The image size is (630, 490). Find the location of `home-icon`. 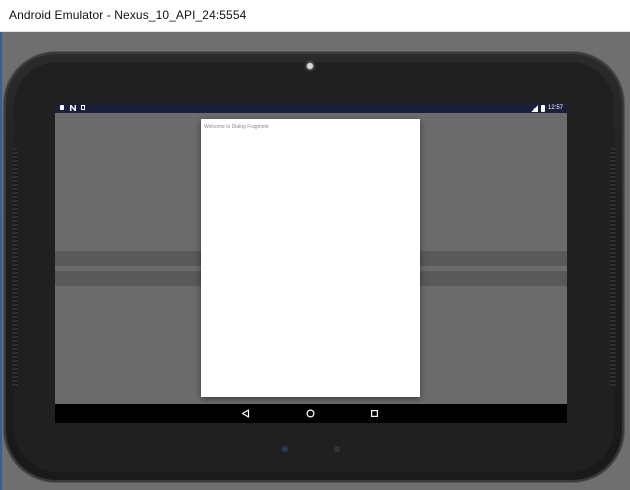

home-icon is located at coordinates (310, 413).